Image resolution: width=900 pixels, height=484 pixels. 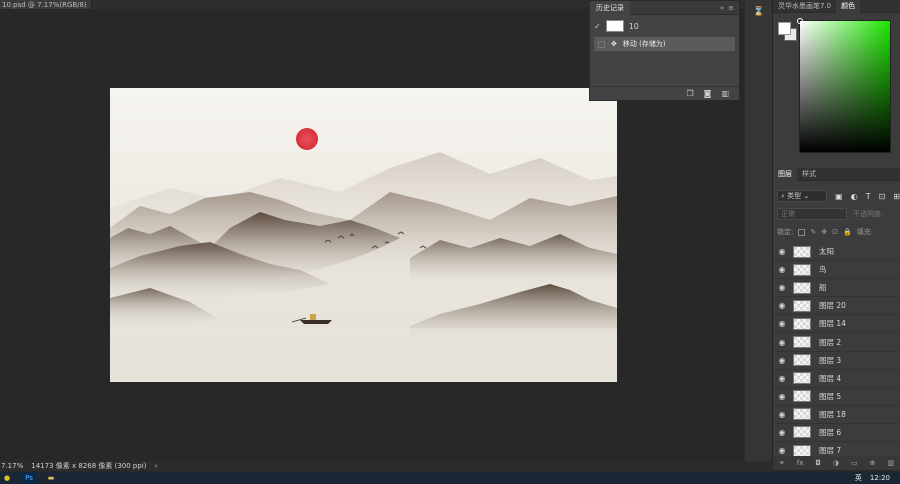 What do you see at coordinates (800, 21) in the screenshot?
I see `color-picker-cursor` at bounding box center [800, 21].